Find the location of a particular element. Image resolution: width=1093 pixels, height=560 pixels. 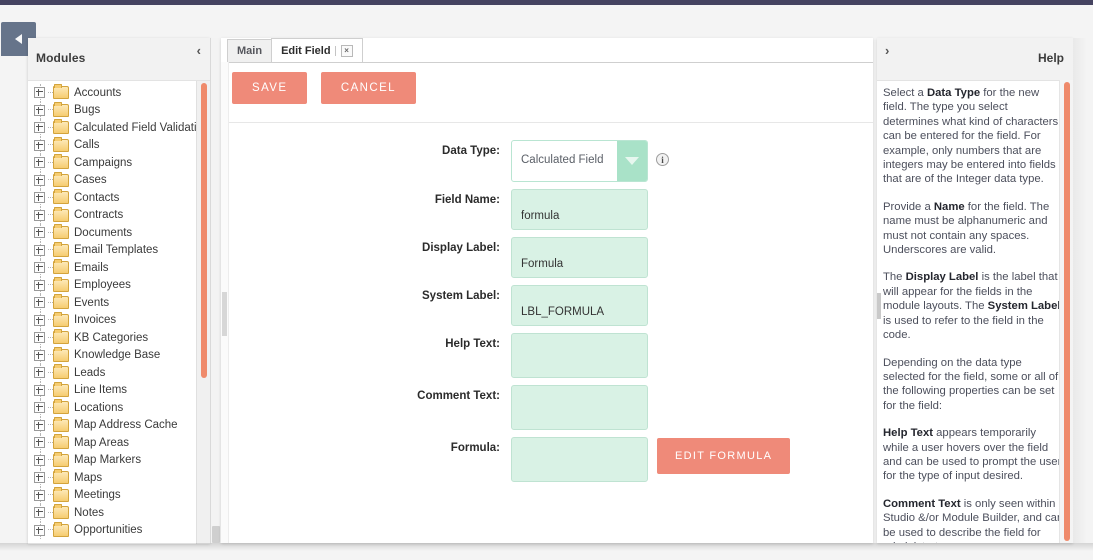

row-display-label: Display Label: is located at coordinates (547, 257).